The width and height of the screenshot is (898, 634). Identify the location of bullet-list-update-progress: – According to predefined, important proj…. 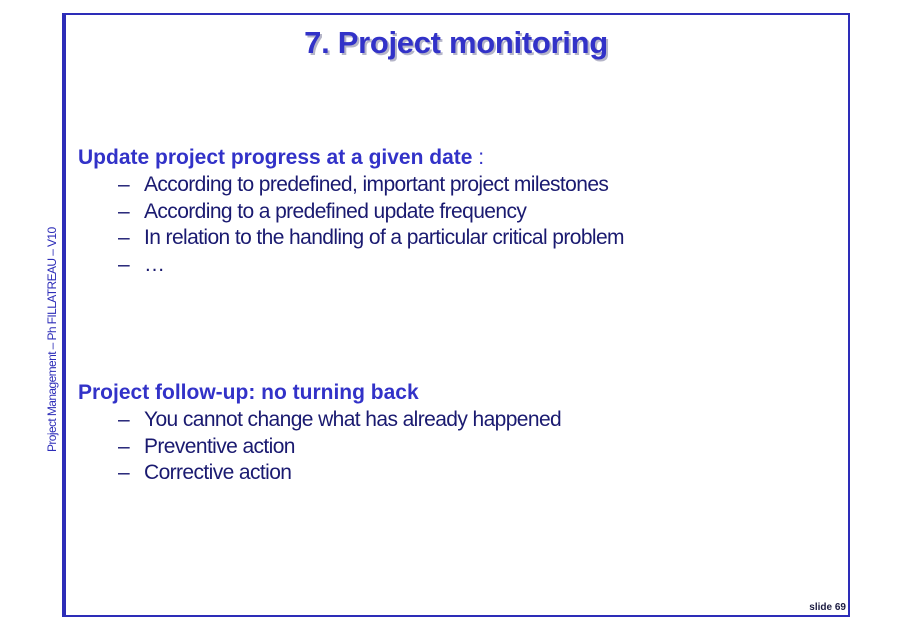
(371, 225).